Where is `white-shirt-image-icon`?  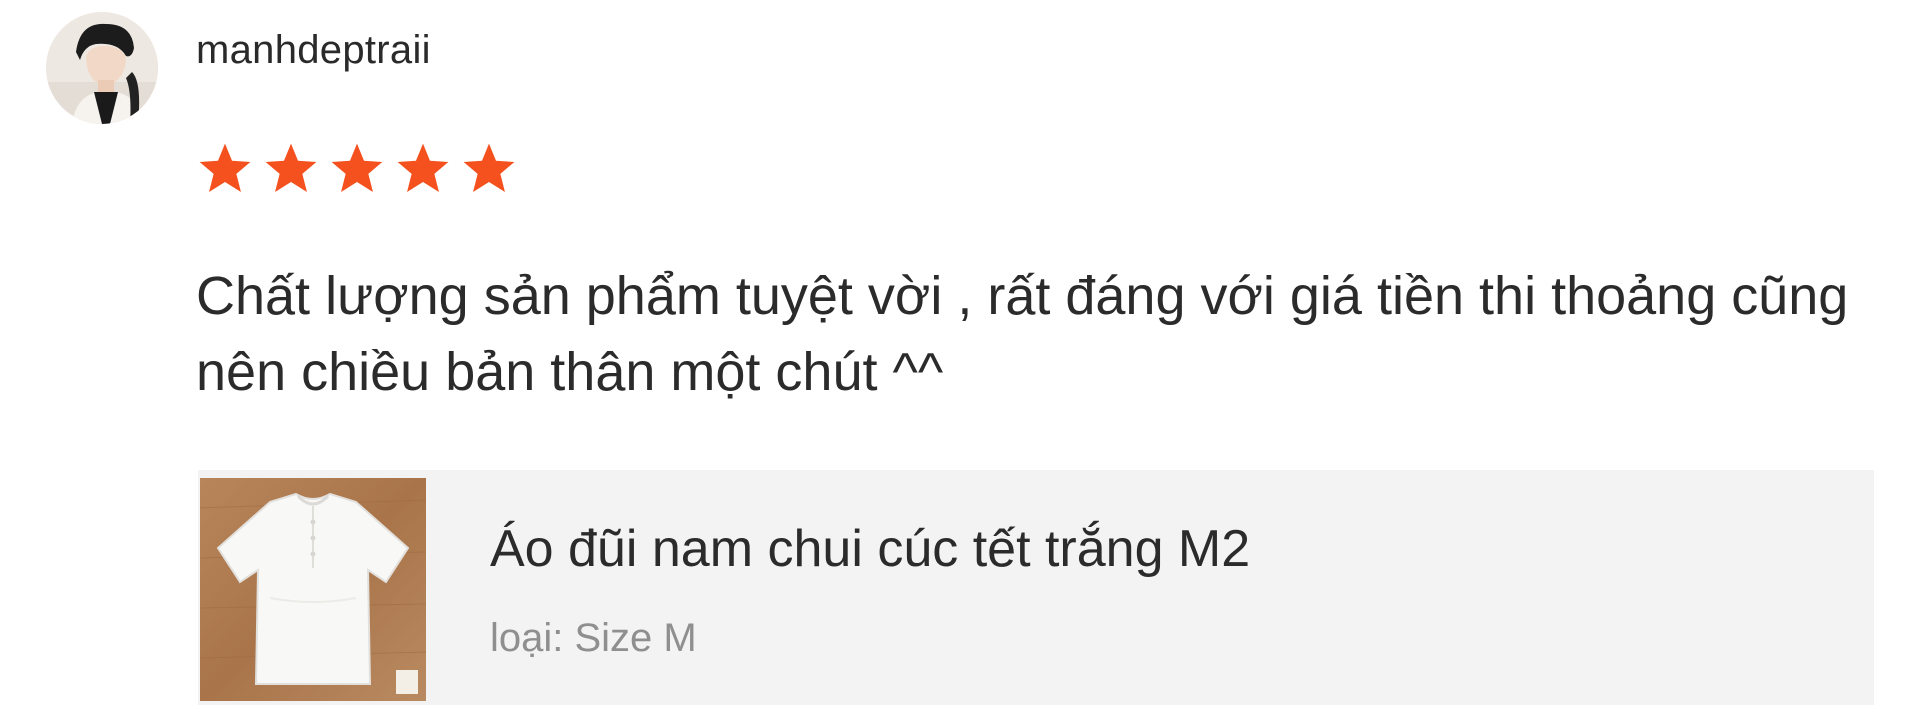 white-shirt-image-icon is located at coordinates (313, 589).